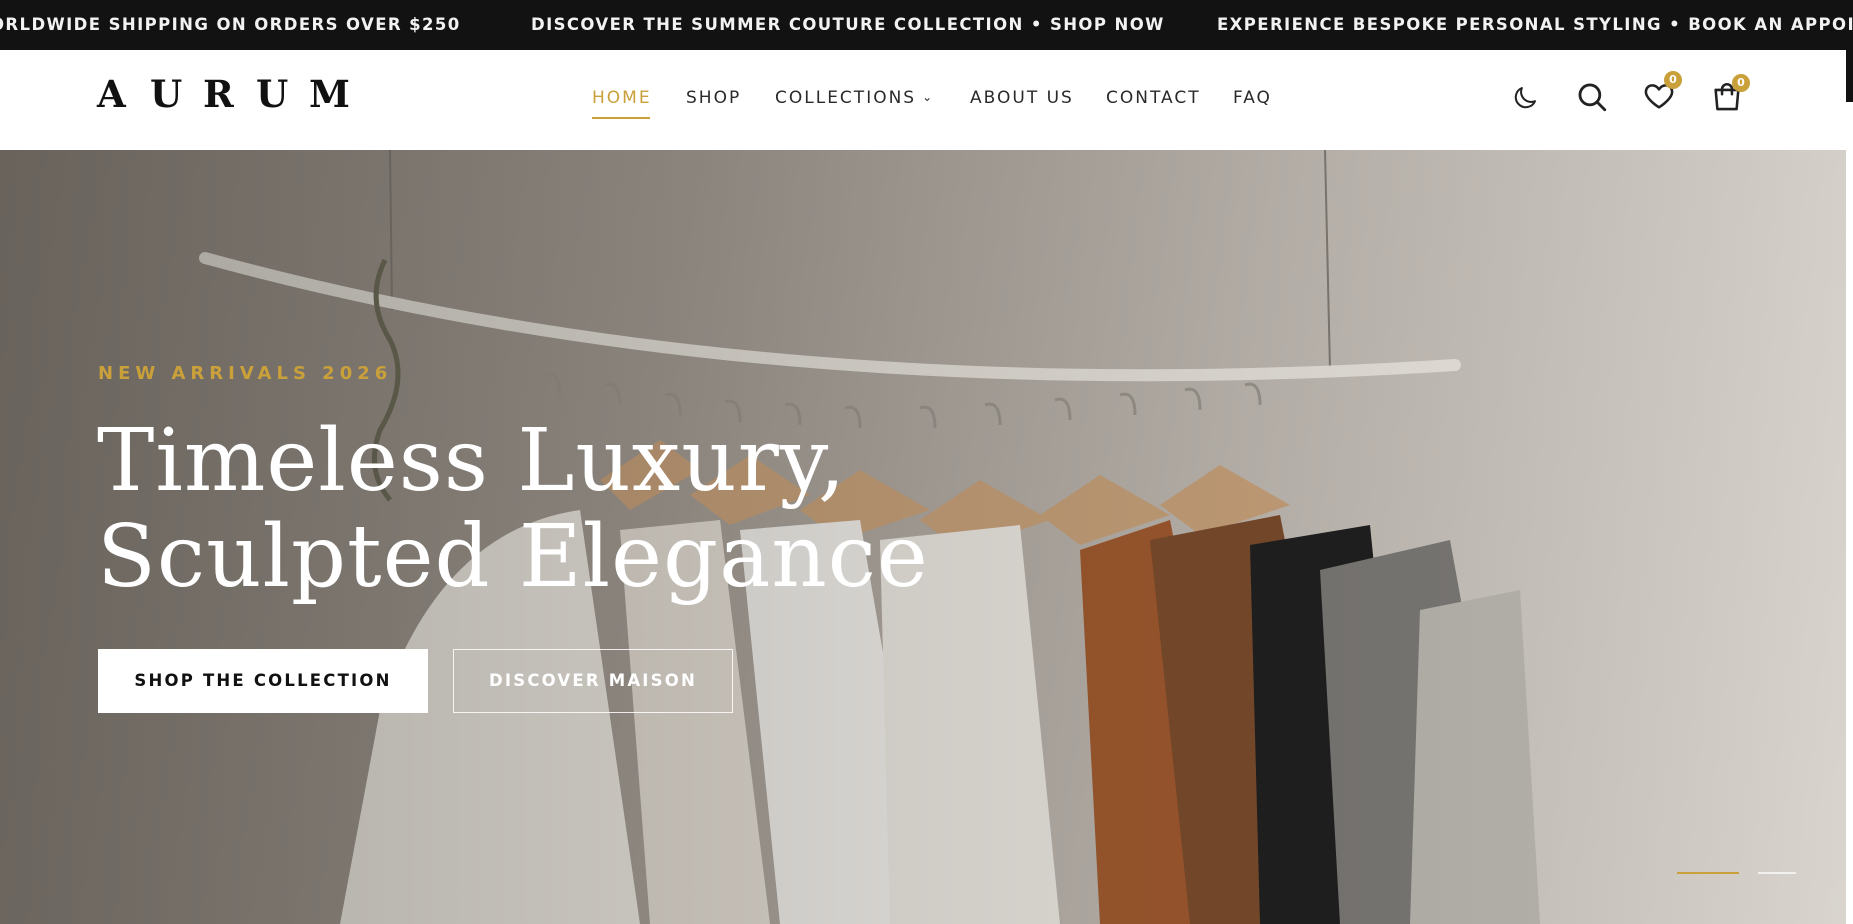  What do you see at coordinates (713, 98) in the screenshot?
I see `nav-item-shop: SHOP` at bounding box center [713, 98].